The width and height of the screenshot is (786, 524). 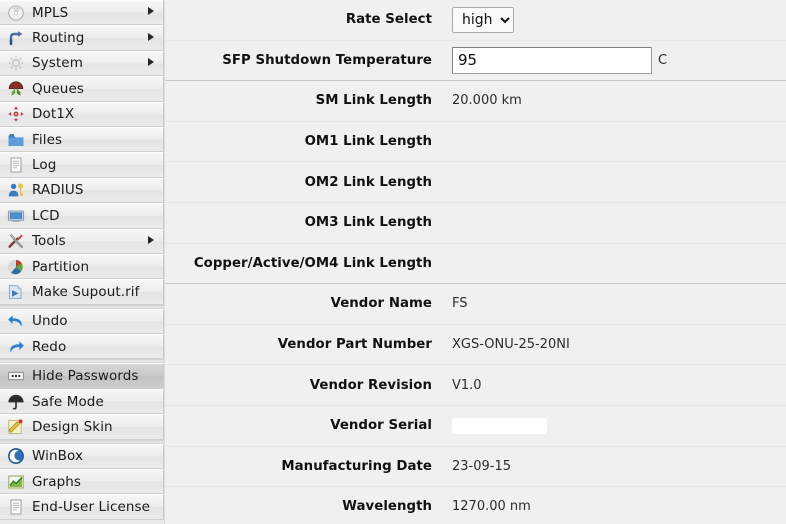 I want to click on field-label: Vendor Serial, so click(x=381, y=426).